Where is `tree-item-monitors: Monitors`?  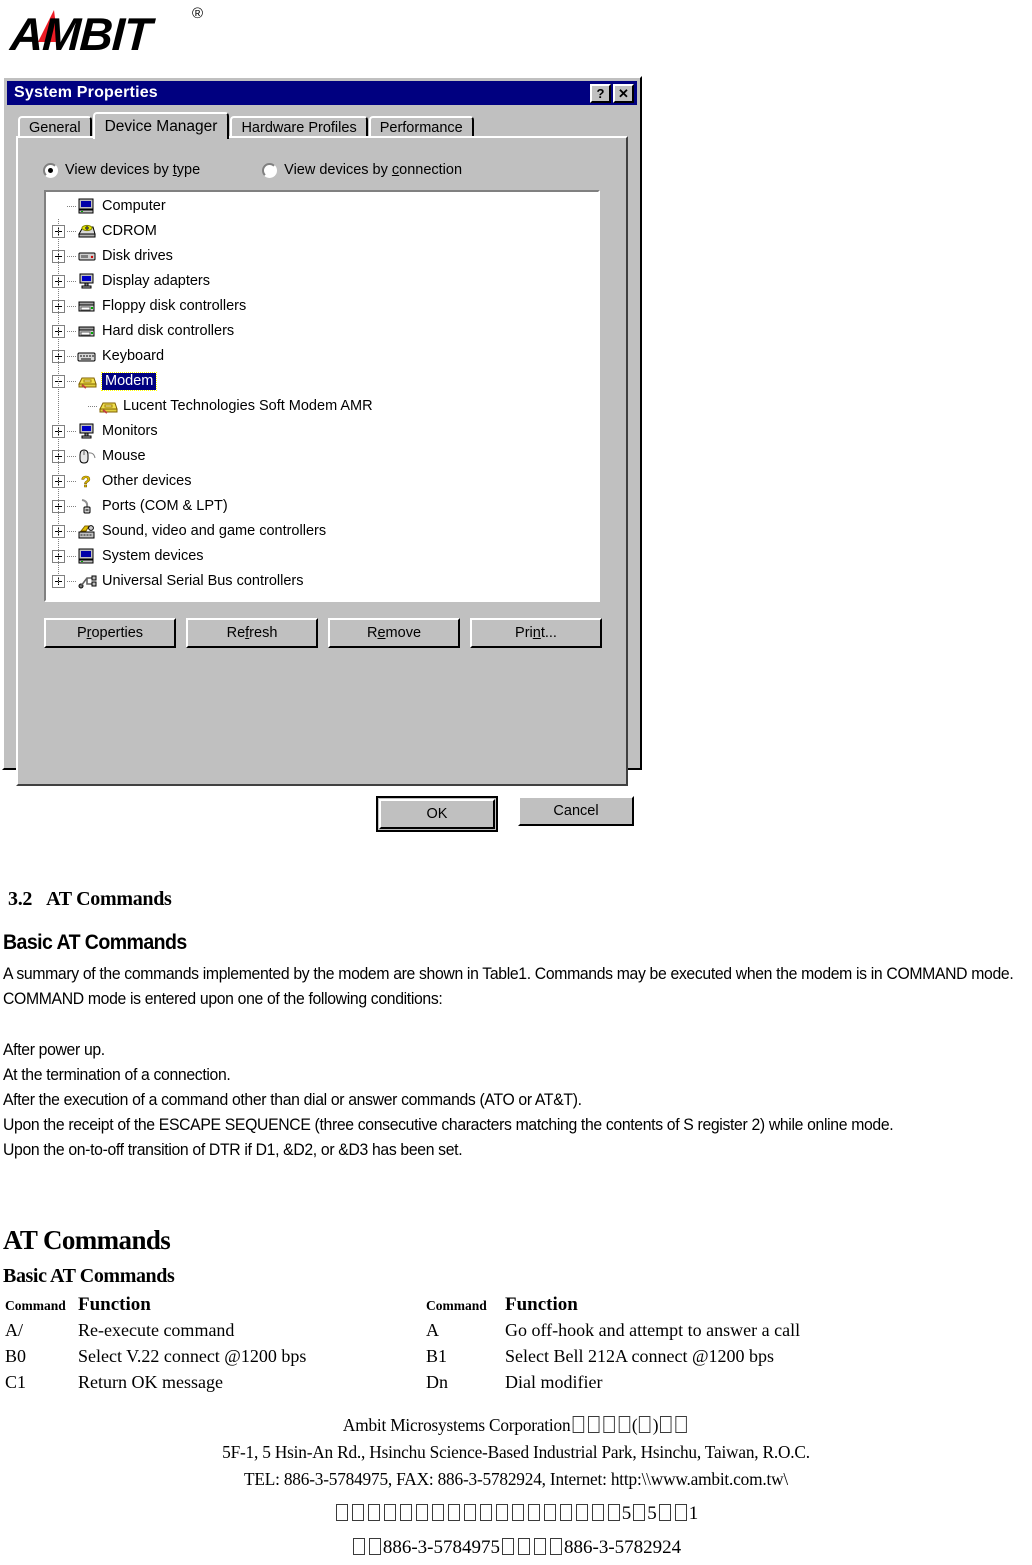
tree-item-monitors: Monitors is located at coordinates (322, 431).